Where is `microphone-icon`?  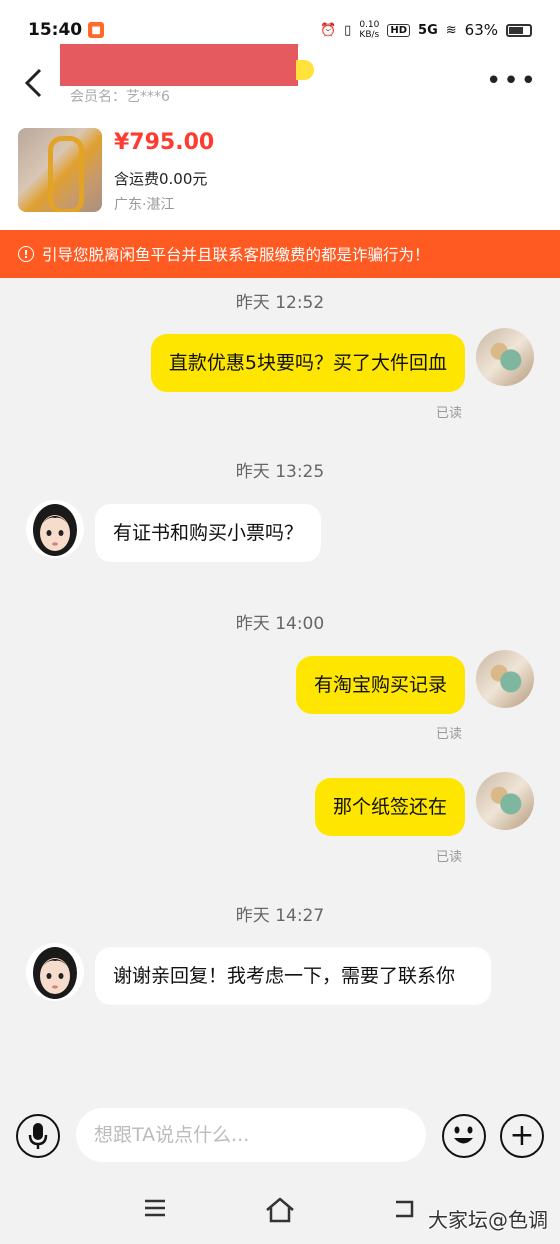
microphone-icon is located at coordinates (38, 1136).